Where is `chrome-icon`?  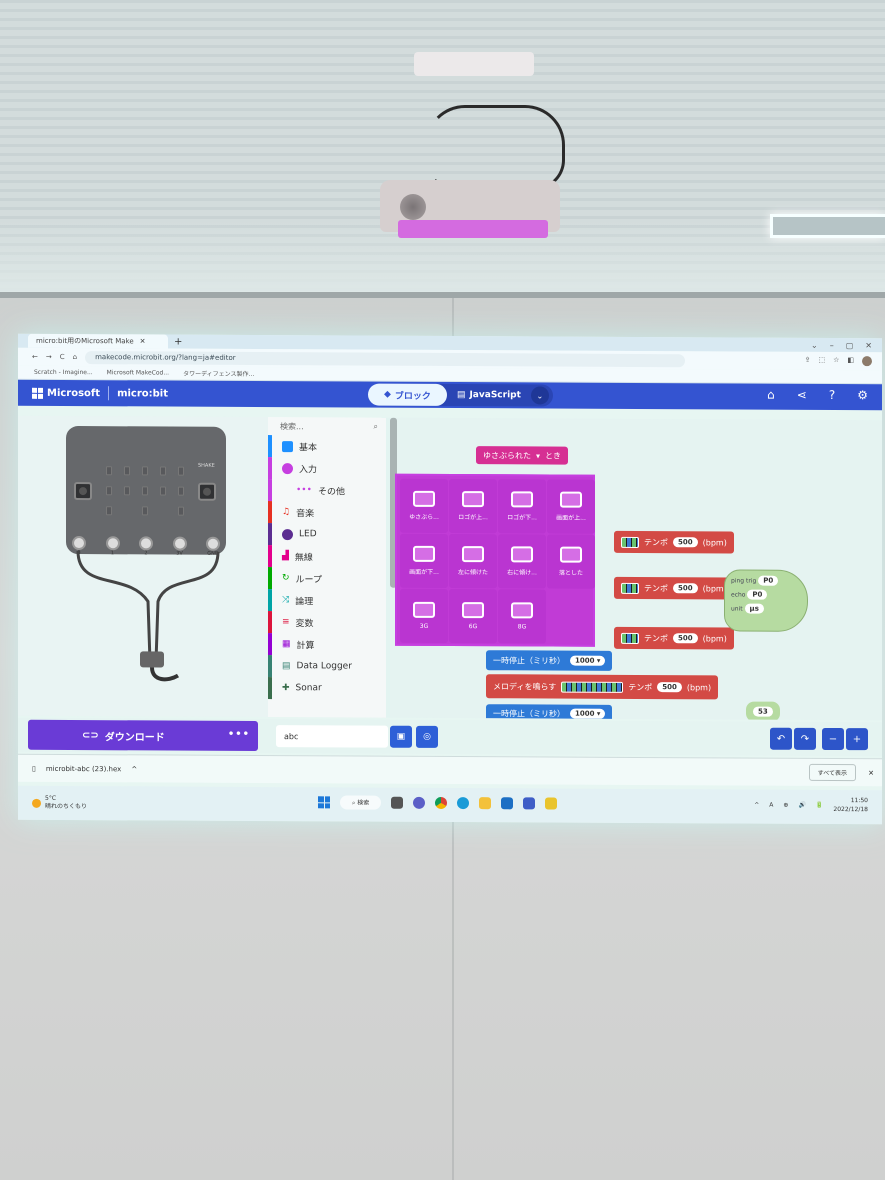
chrome-icon is located at coordinates (441, 802).